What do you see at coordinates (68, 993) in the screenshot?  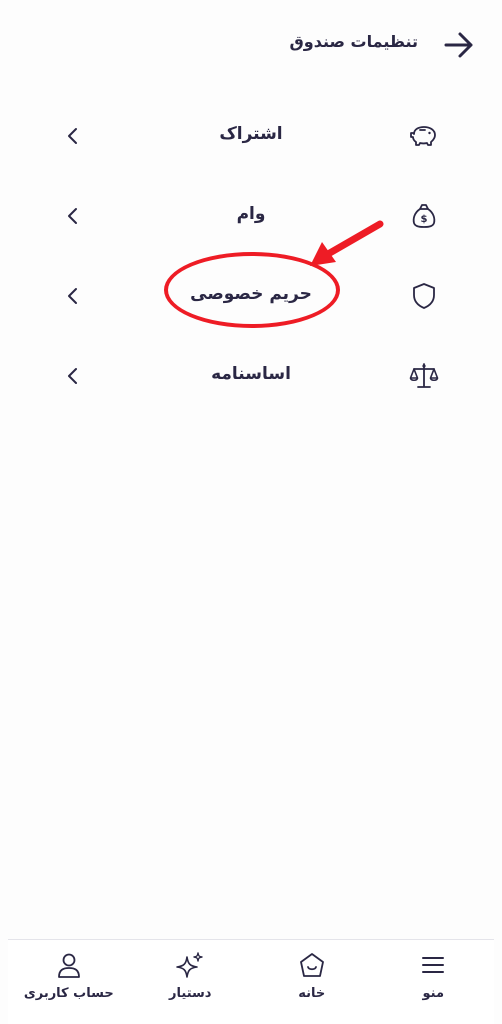 I see `nav-label: حساب کاربری` at bounding box center [68, 993].